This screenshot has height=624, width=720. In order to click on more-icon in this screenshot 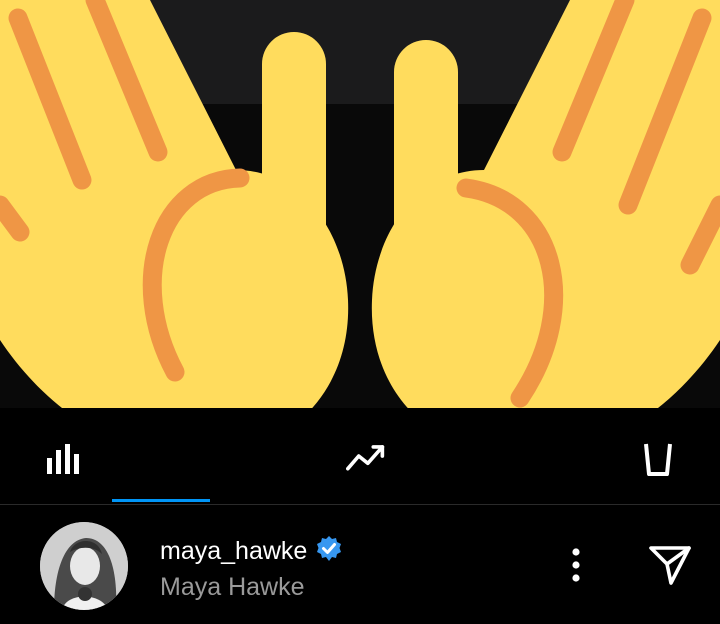, I will do `click(576, 565)`.